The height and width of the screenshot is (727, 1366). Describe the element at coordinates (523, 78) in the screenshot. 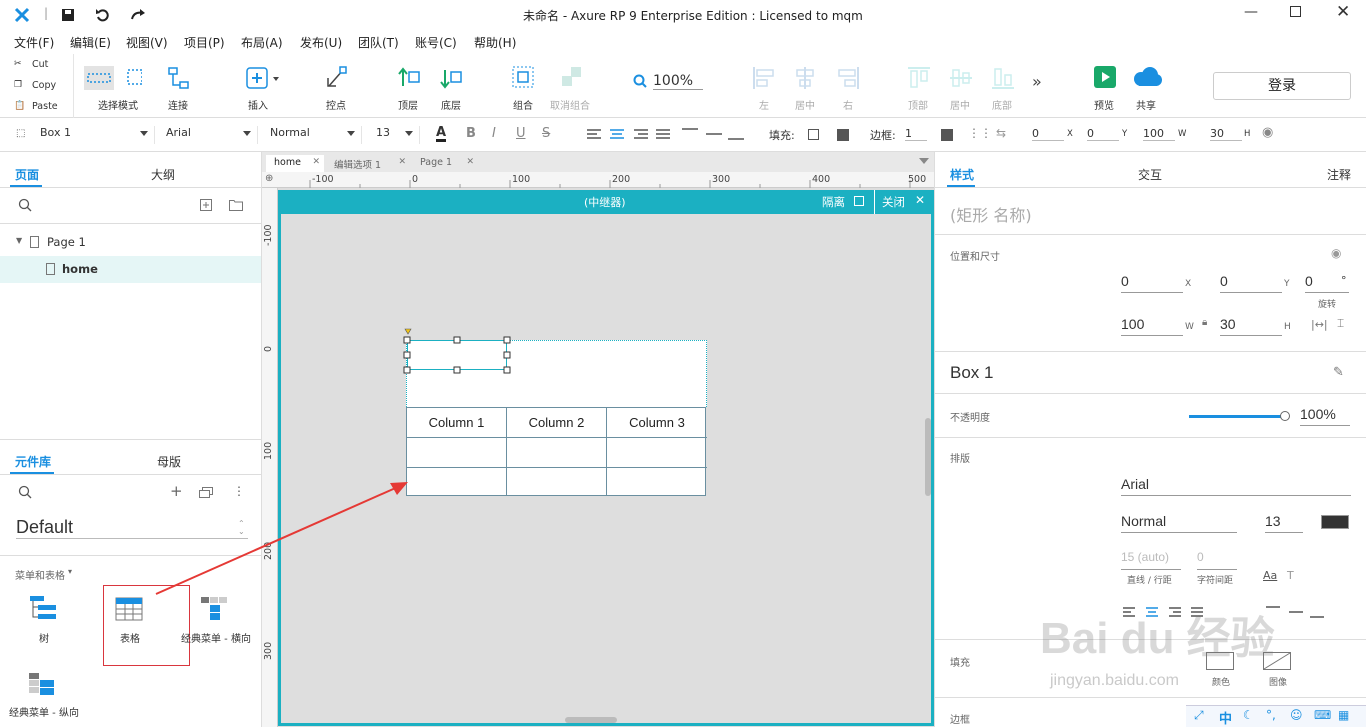

I see `group-icon` at that location.